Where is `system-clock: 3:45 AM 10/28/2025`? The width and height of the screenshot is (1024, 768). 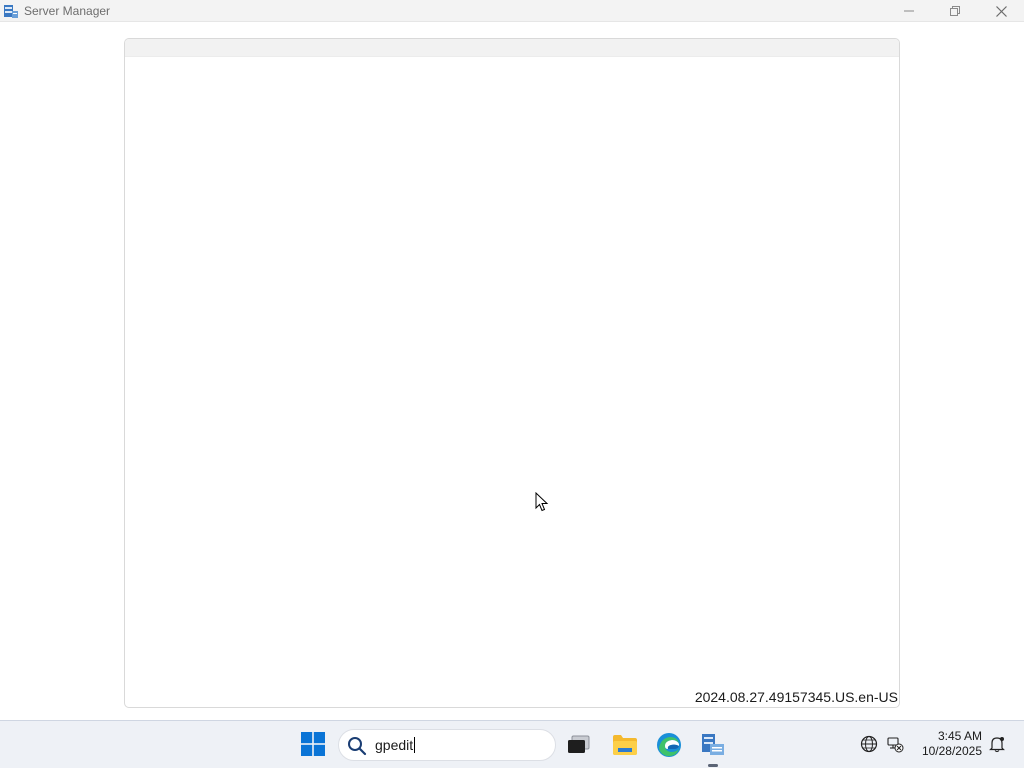
system-clock: 3:45 AM 10/28/2025 is located at coordinates (947, 744).